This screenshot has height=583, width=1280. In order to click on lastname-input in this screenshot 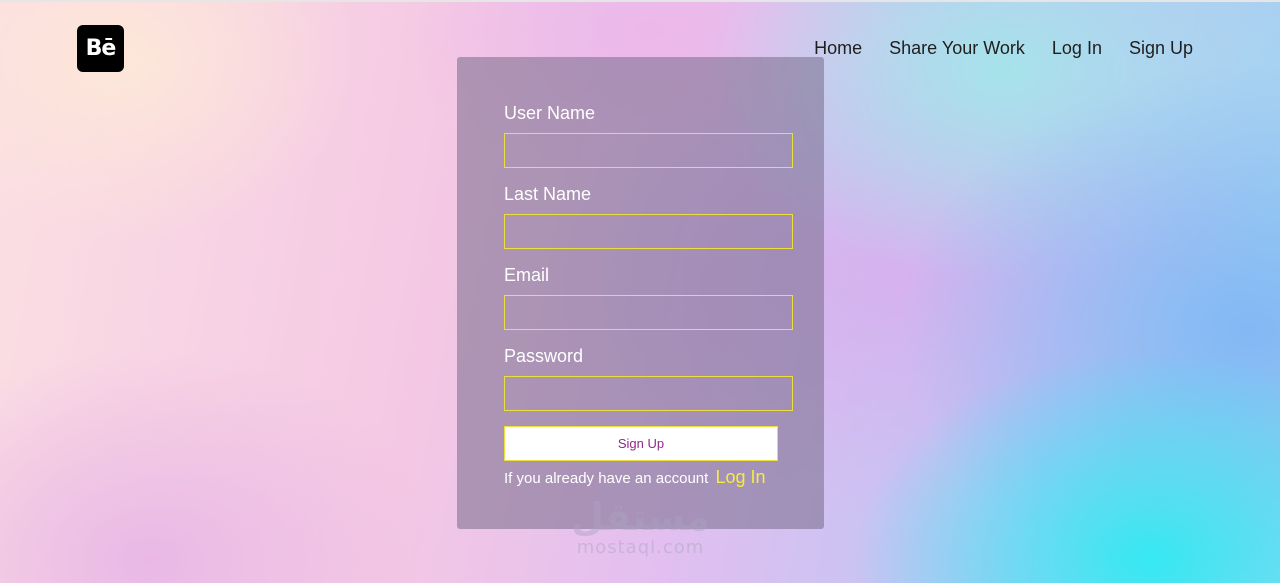, I will do `click(648, 231)`.